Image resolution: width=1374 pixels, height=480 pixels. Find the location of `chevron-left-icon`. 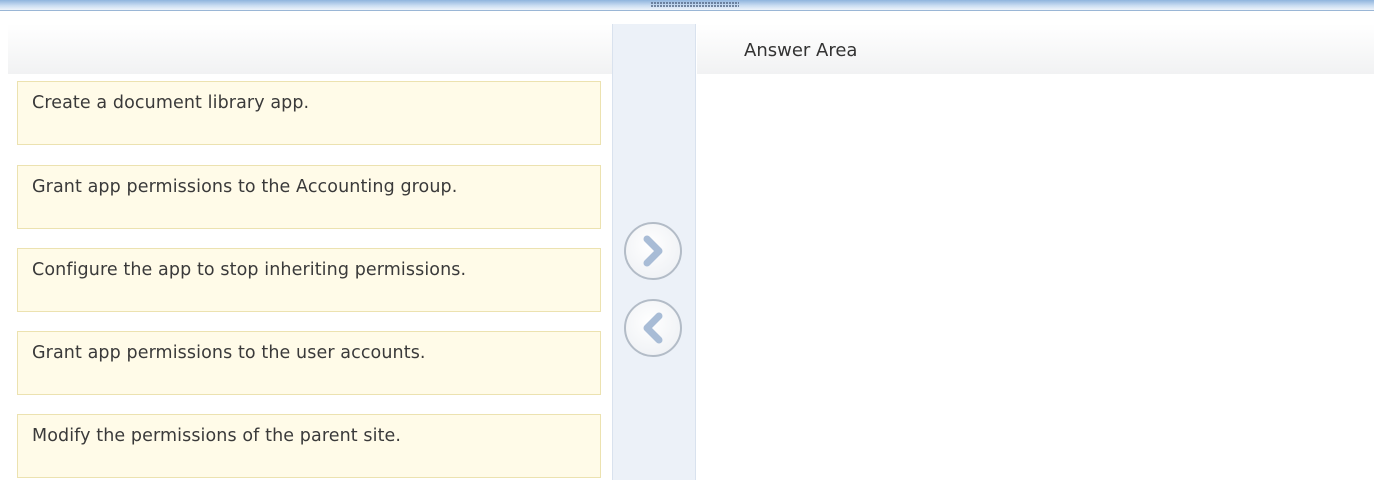

chevron-left-icon is located at coordinates (653, 328).